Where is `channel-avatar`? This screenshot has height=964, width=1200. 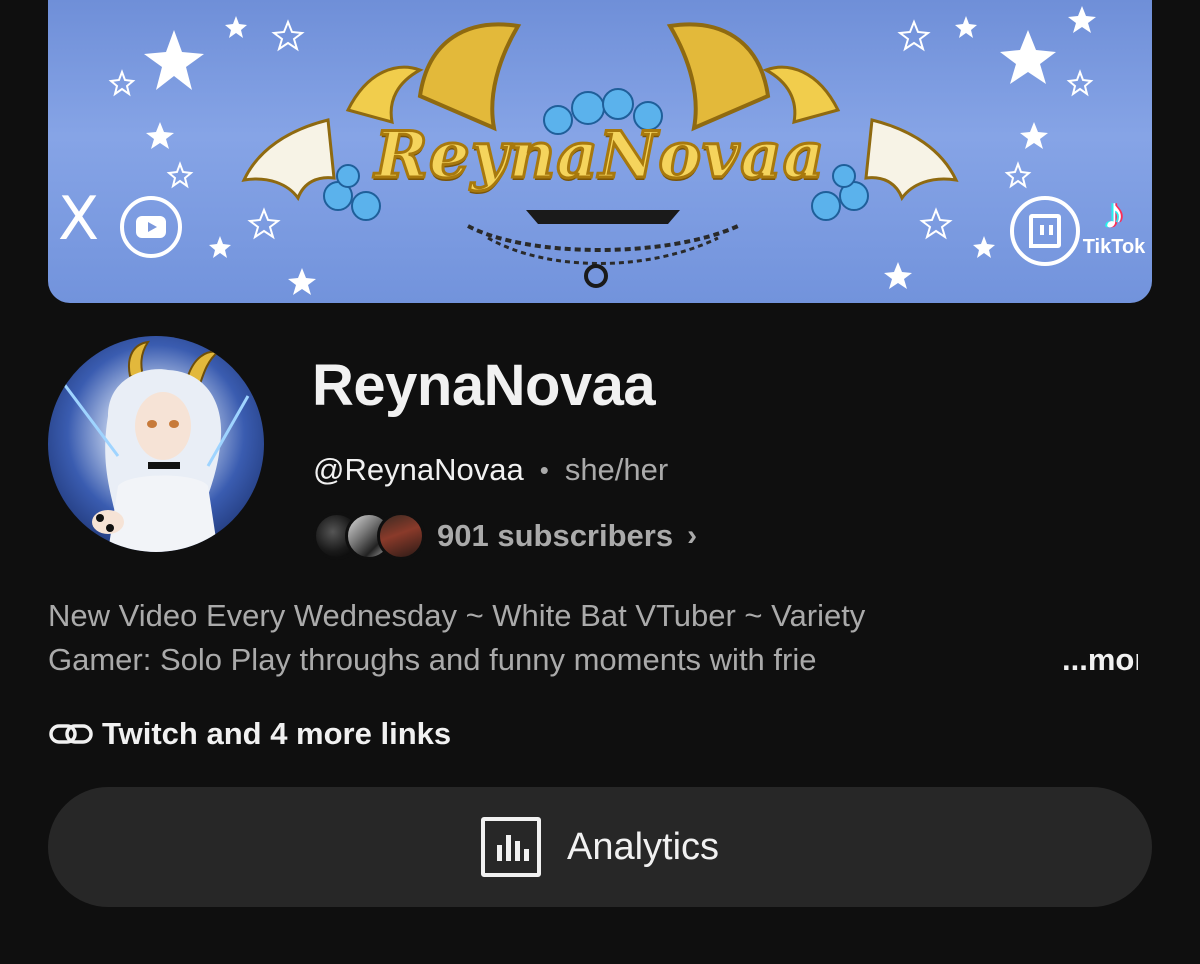
channel-avatar is located at coordinates (156, 444).